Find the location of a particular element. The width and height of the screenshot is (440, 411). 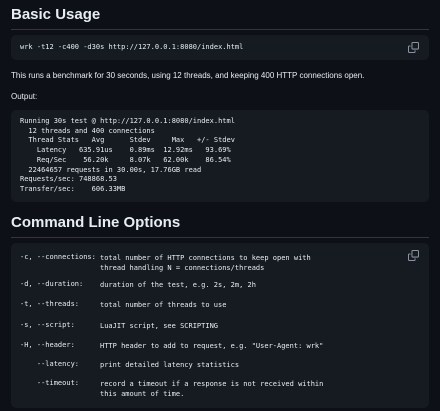

option-description: total number of threads to use is located at coordinates (163, 305).